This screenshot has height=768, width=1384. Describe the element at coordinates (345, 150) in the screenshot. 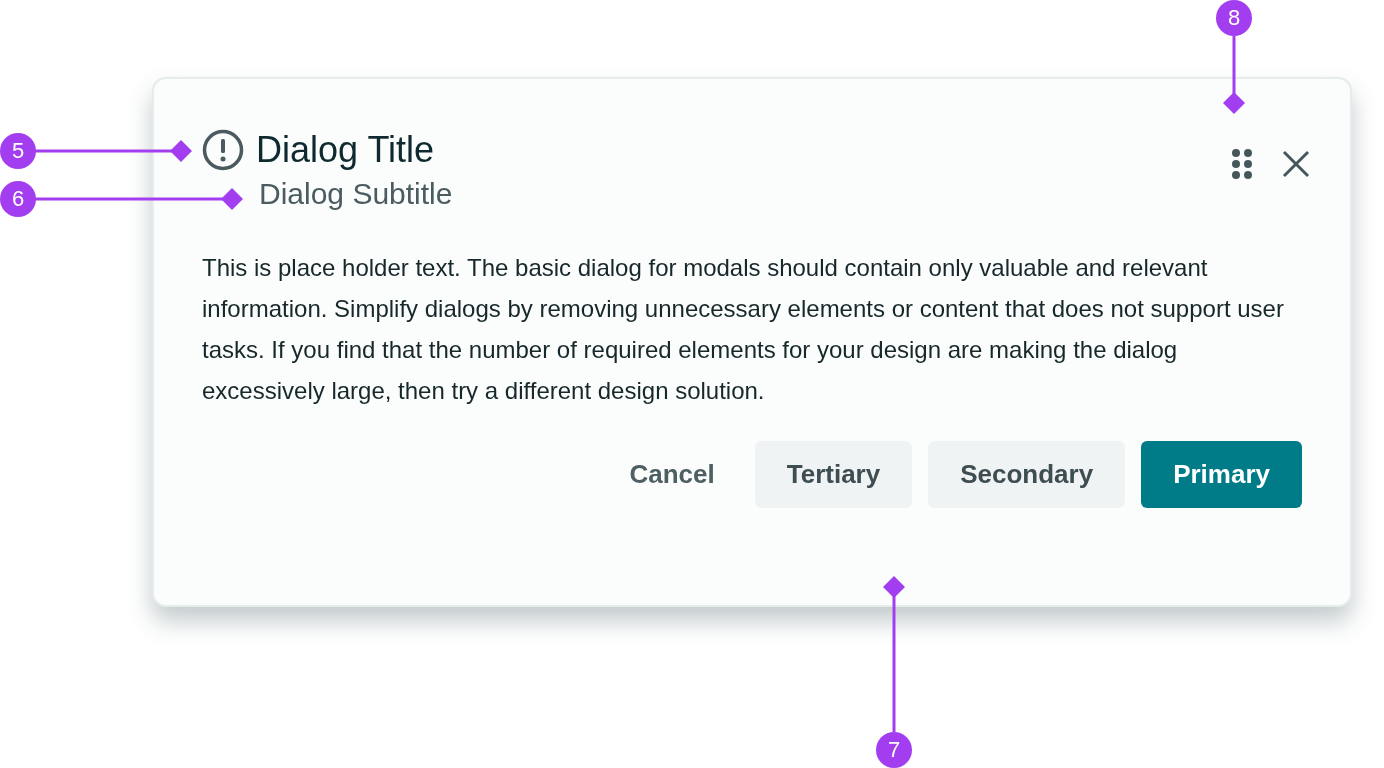

I see `dialog-title: Dialog Title` at that location.